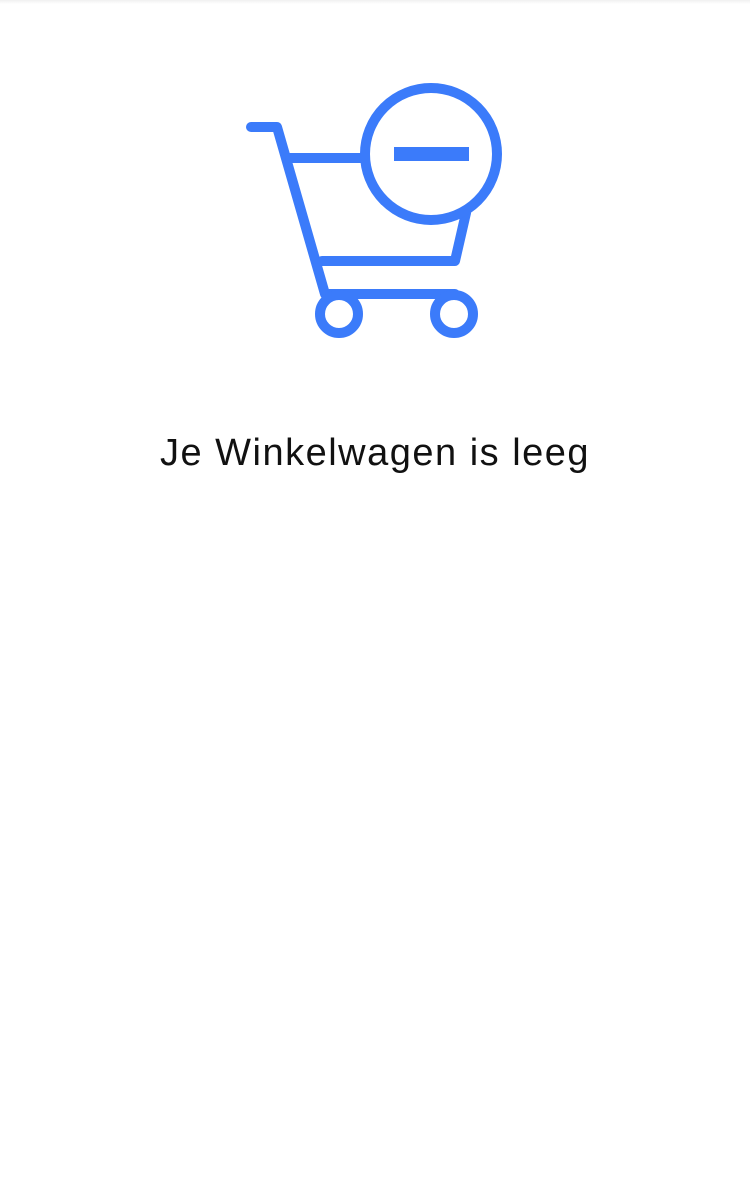  I want to click on empty-cart-message: Je Winkelwagen is leeg, so click(375, 453).